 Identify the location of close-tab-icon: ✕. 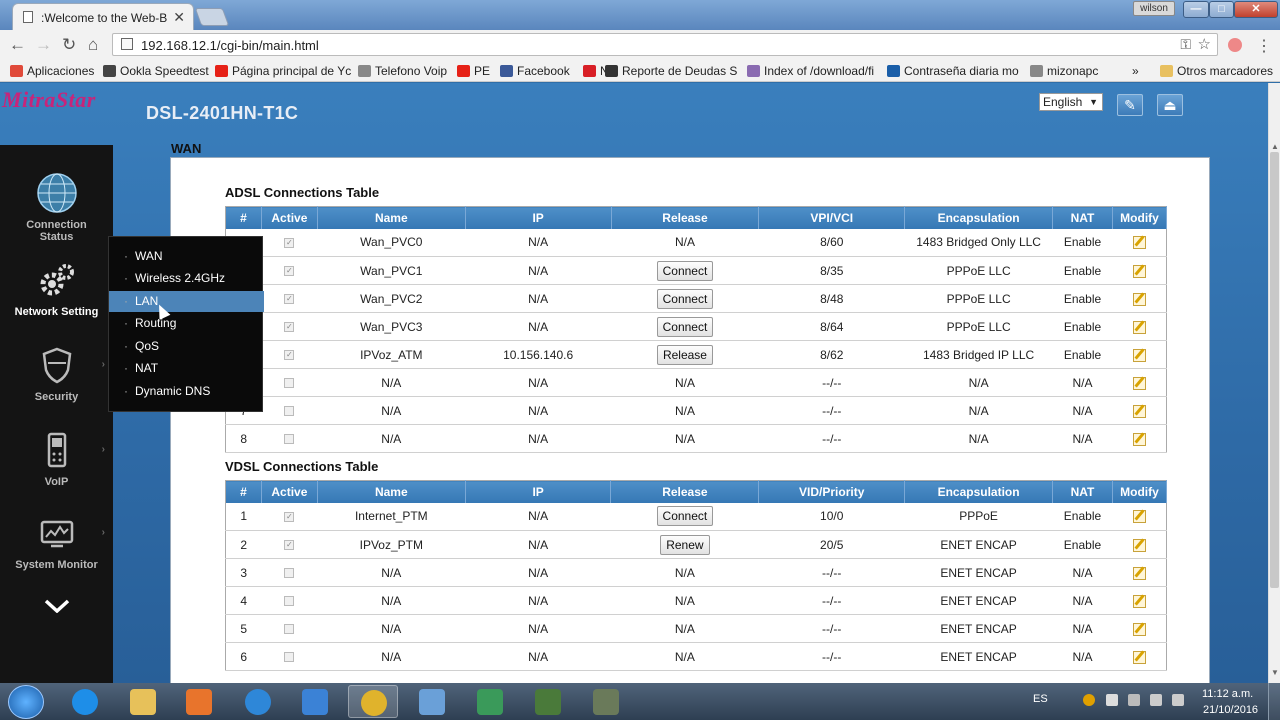
(179, 17).